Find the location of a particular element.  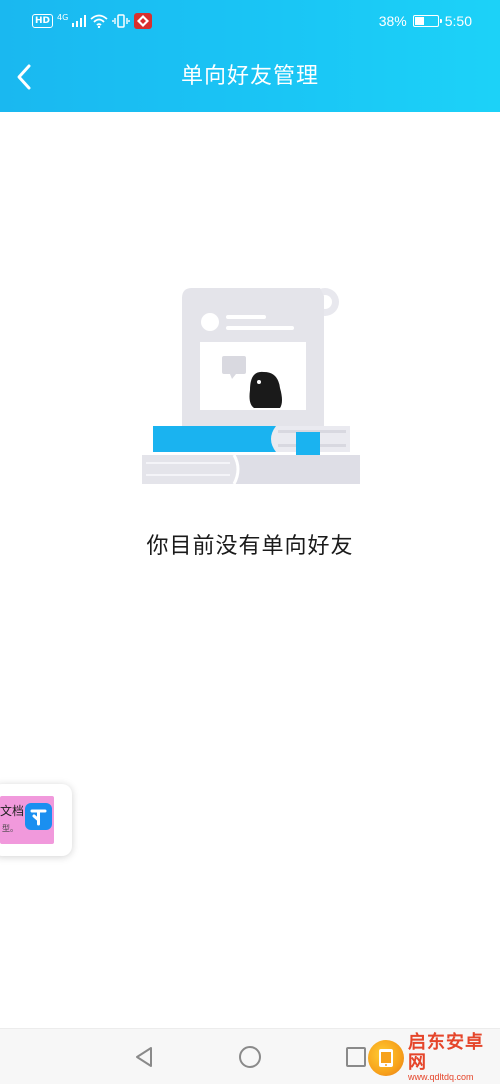

system-home-button is located at coordinates (250, 1057).